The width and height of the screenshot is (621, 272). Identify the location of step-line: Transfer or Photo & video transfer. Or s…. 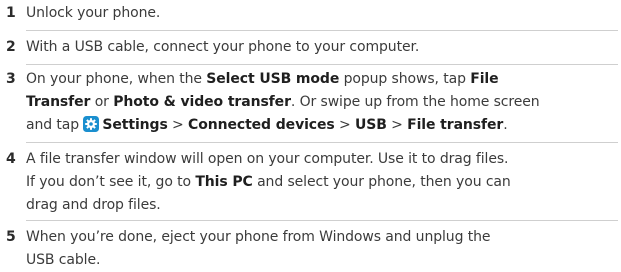
(283, 102).